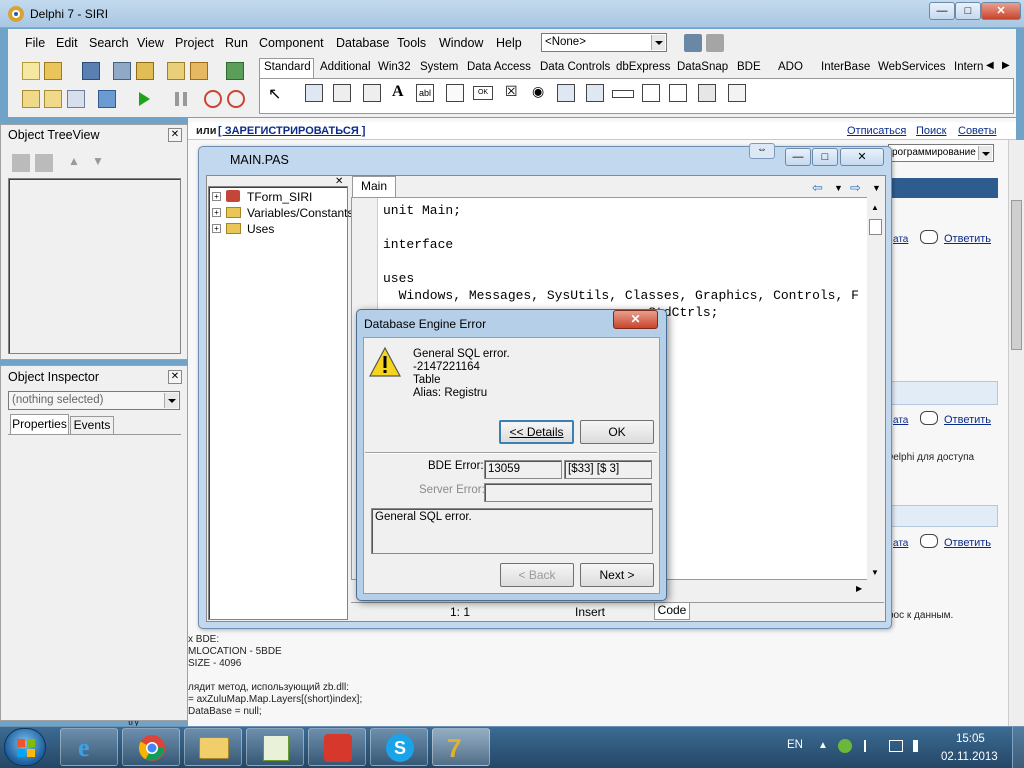 This screenshot has height=768, width=1024. What do you see at coordinates (1006, 65) in the screenshot?
I see `palette-scroll-right-icon: ▶` at bounding box center [1006, 65].